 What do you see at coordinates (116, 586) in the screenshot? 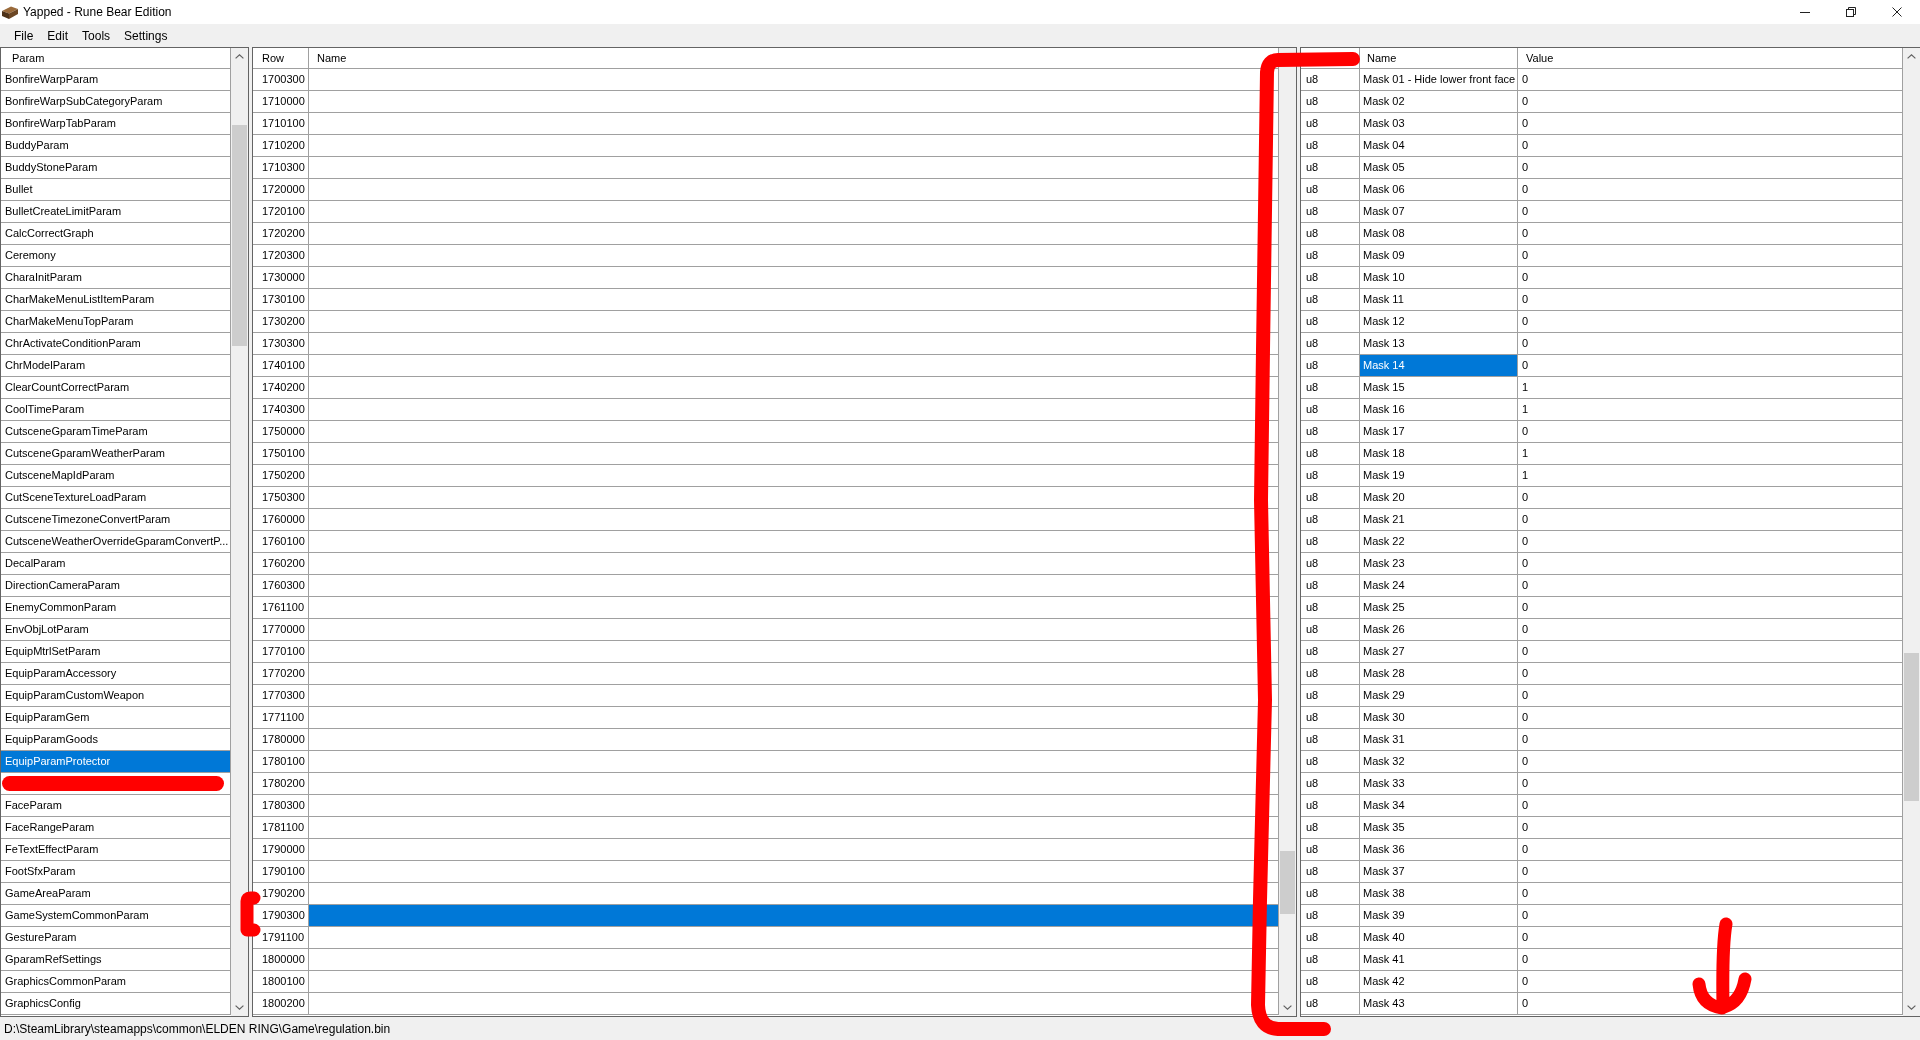
I see `param-list-item: DirectionCameraParam` at bounding box center [116, 586].